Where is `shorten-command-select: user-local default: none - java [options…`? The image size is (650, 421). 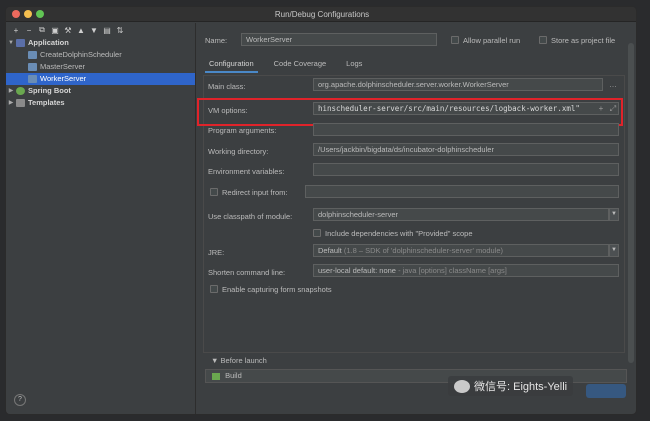
shorten-command-select: user-local default: none - java [options… is located at coordinates (466, 270).